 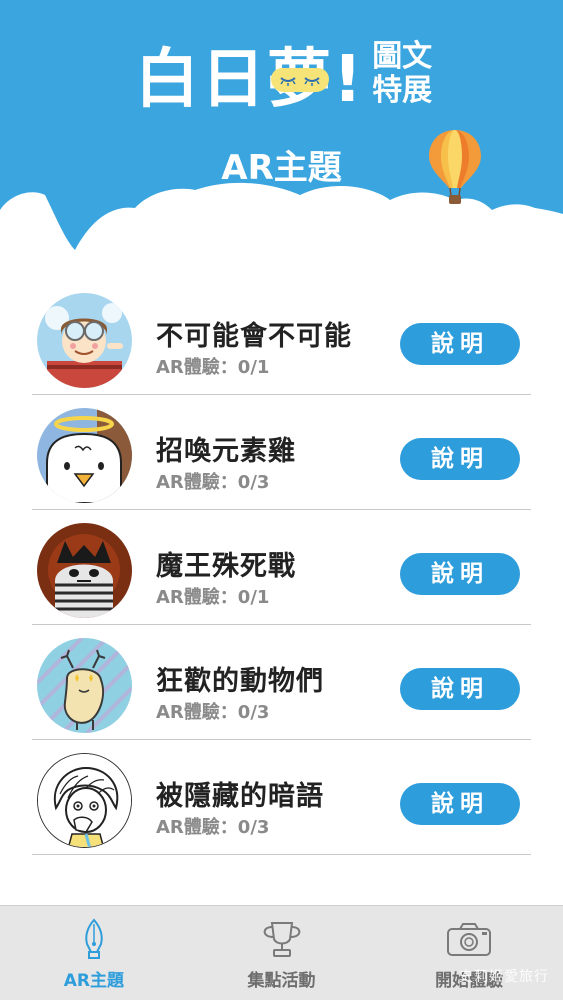 I want to click on pilot-character-avatar, so click(x=84, y=340).